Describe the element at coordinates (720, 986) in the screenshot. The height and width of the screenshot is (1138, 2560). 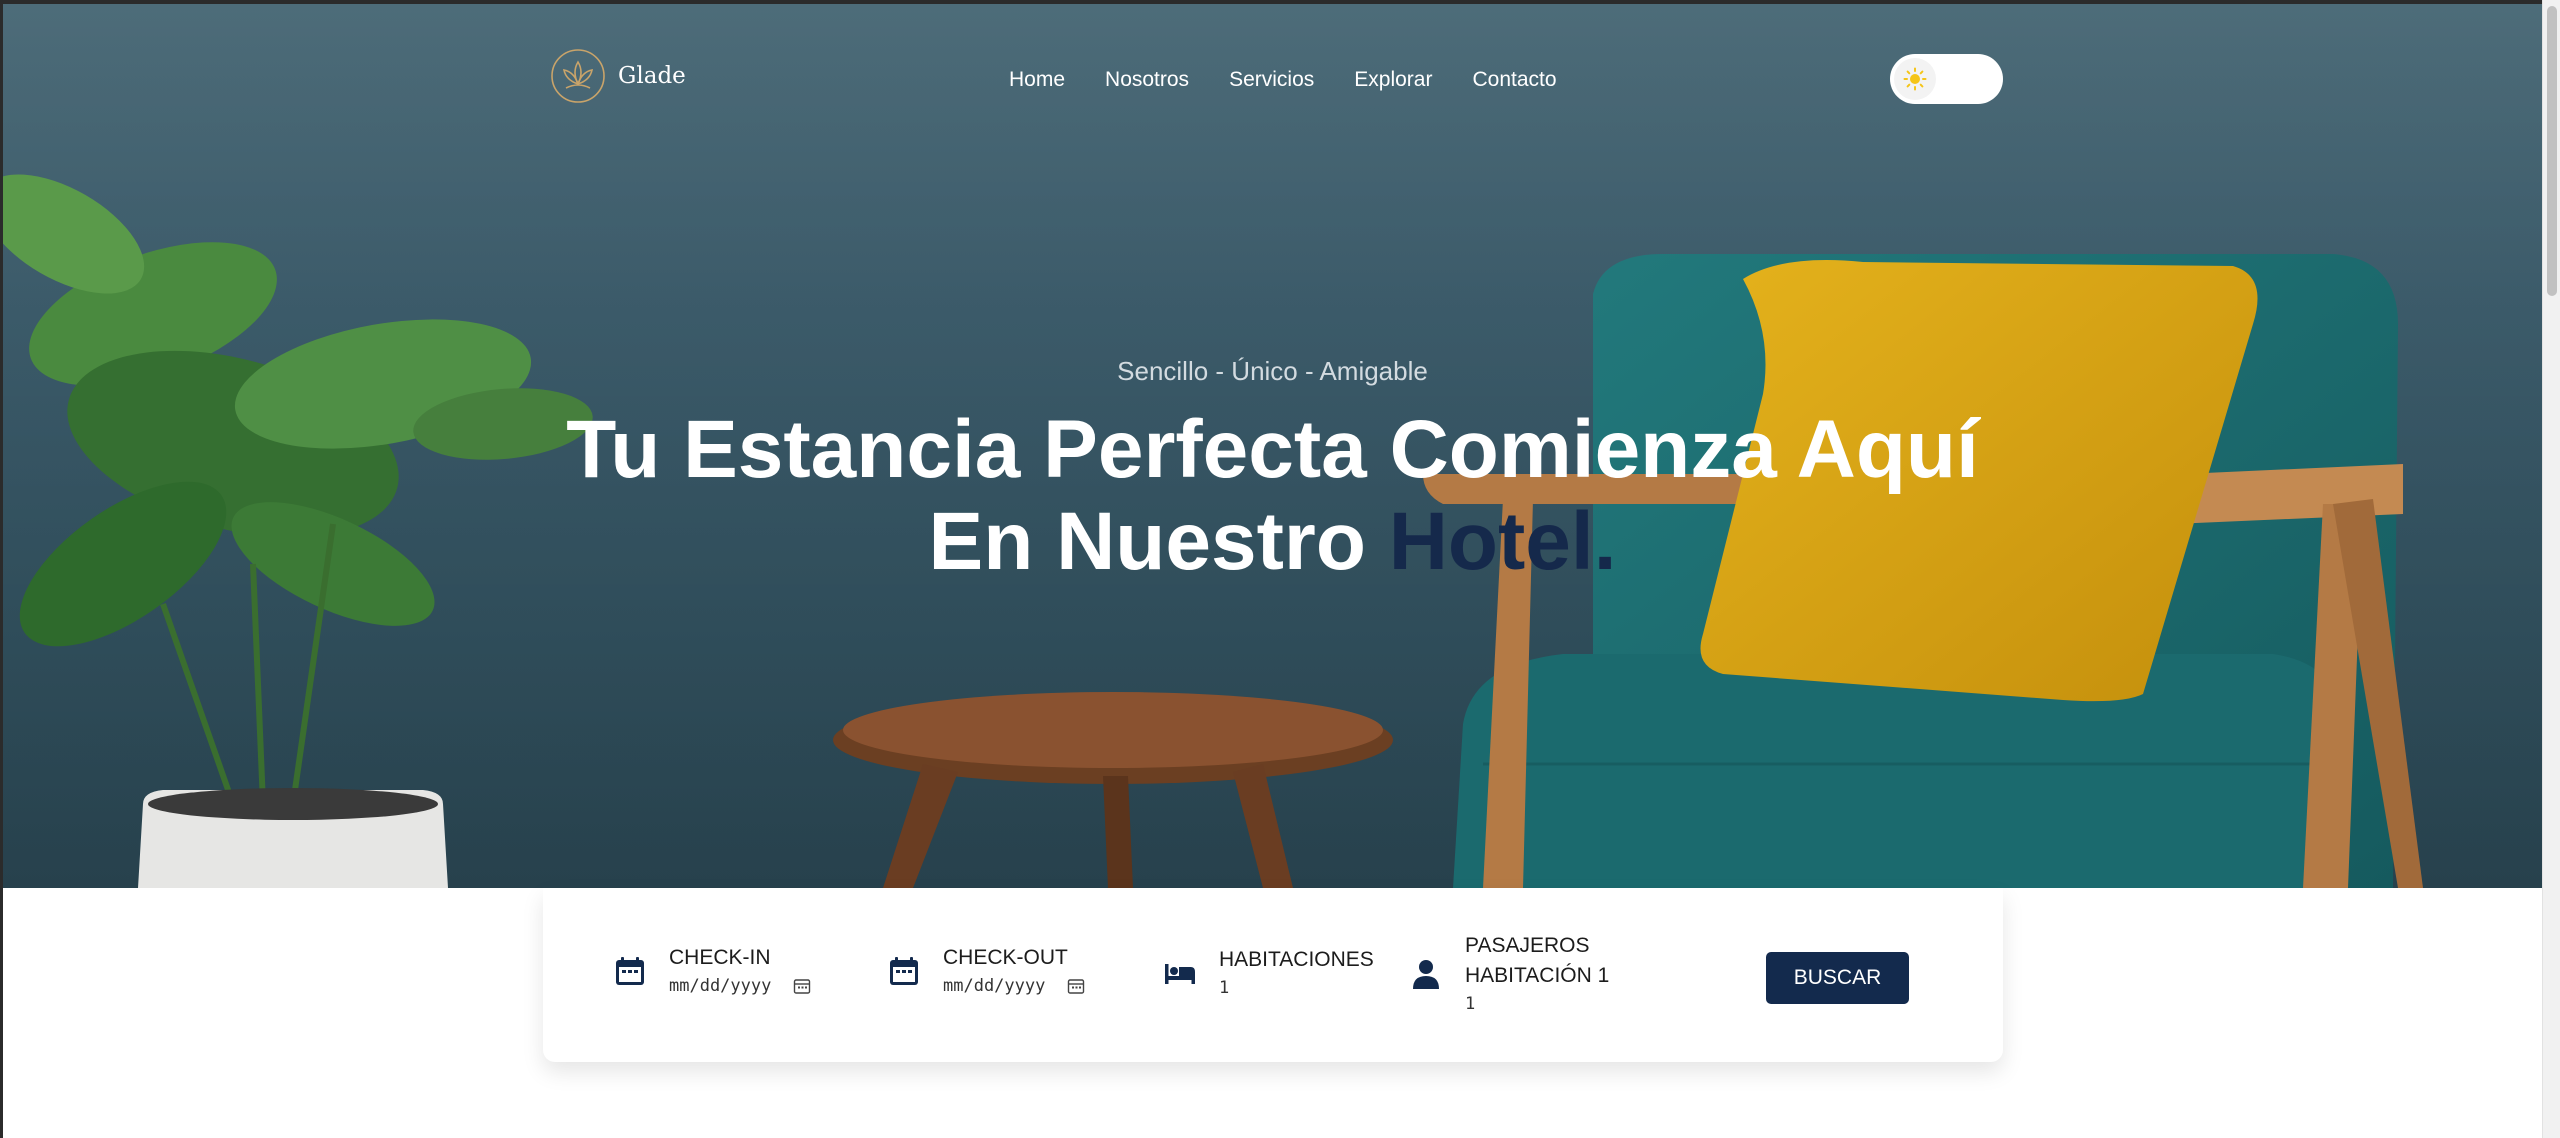
I see `checkin-value: mm/dd/yyyy` at that location.